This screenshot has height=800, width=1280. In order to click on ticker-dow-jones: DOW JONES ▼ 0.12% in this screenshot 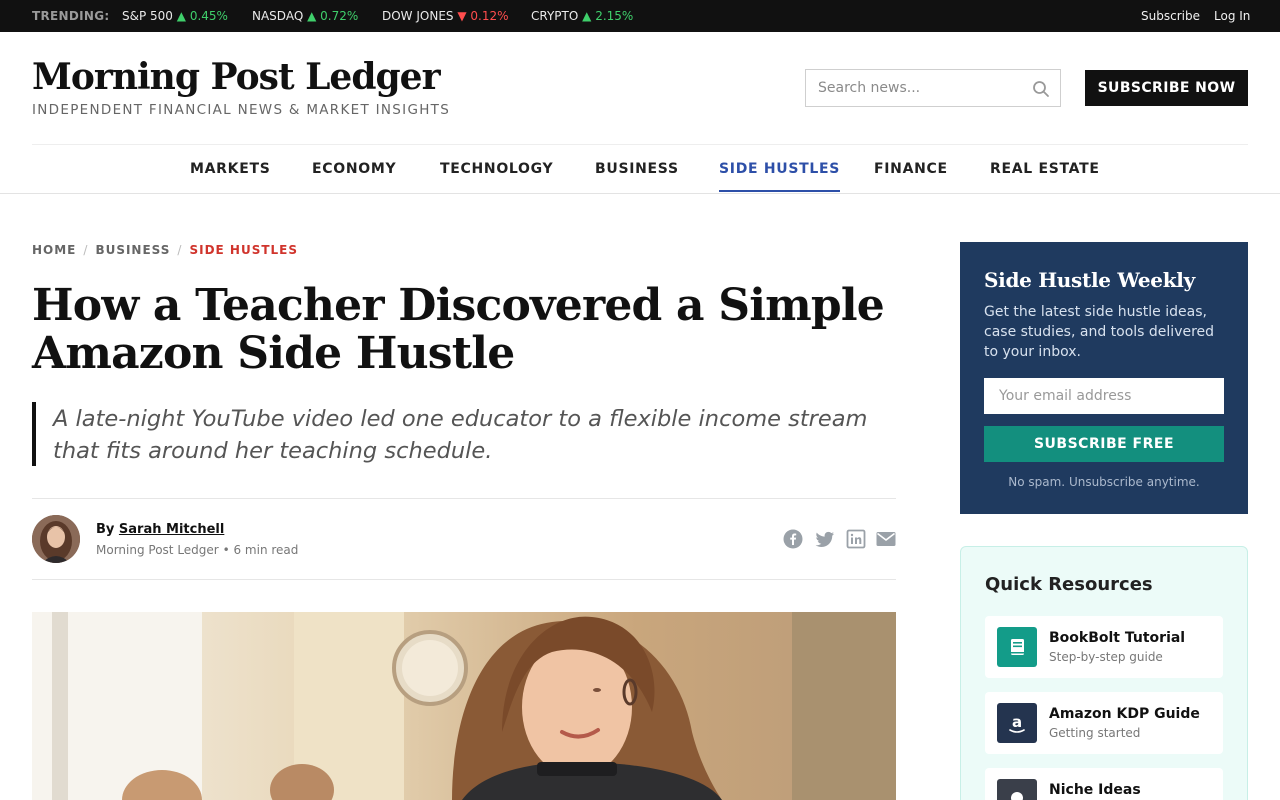, I will do `click(445, 16)`.